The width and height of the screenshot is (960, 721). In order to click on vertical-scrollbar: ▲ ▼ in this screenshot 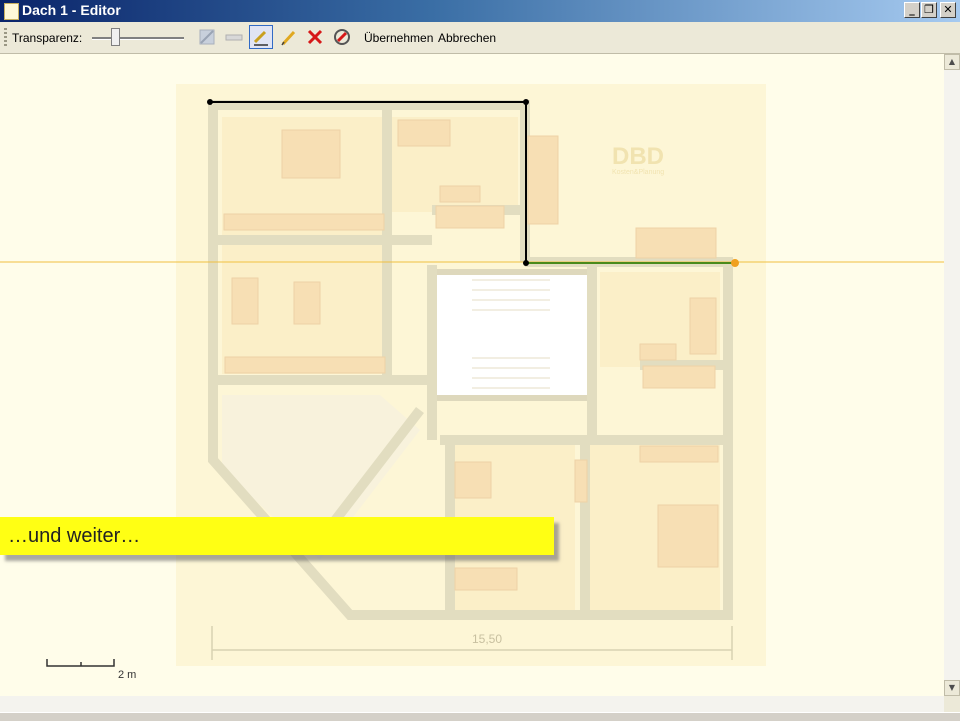, I will do `click(952, 375)`.